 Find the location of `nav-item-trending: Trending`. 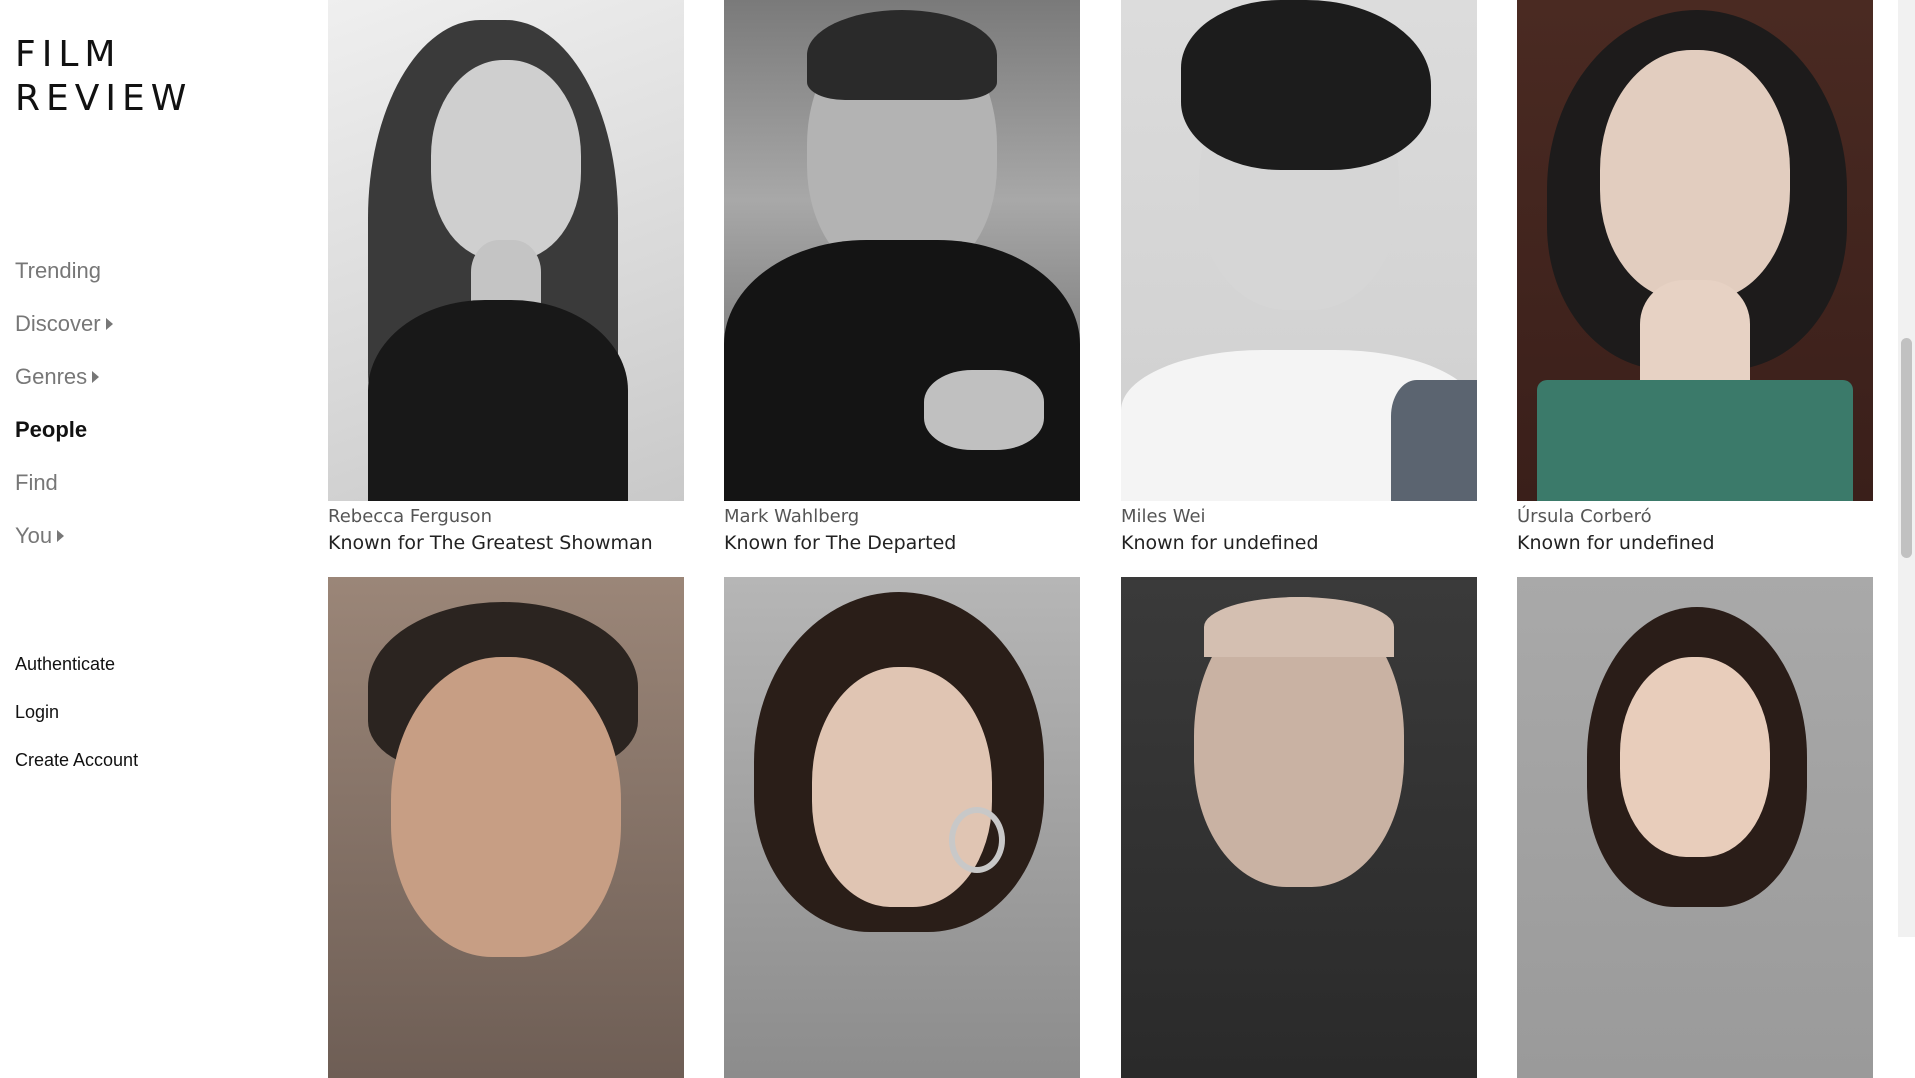

nav-item-trending: Trending is located at coordinates (64, 270).